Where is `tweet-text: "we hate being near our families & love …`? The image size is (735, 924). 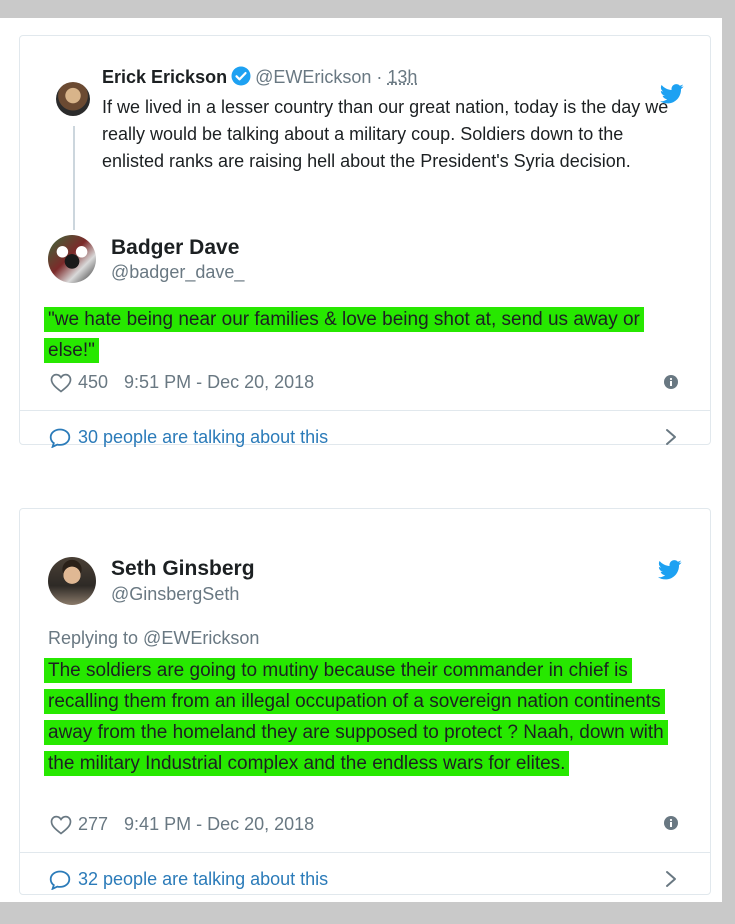 tweet-text: "we hate being near our families & love … is located at coordinates (359, 335).